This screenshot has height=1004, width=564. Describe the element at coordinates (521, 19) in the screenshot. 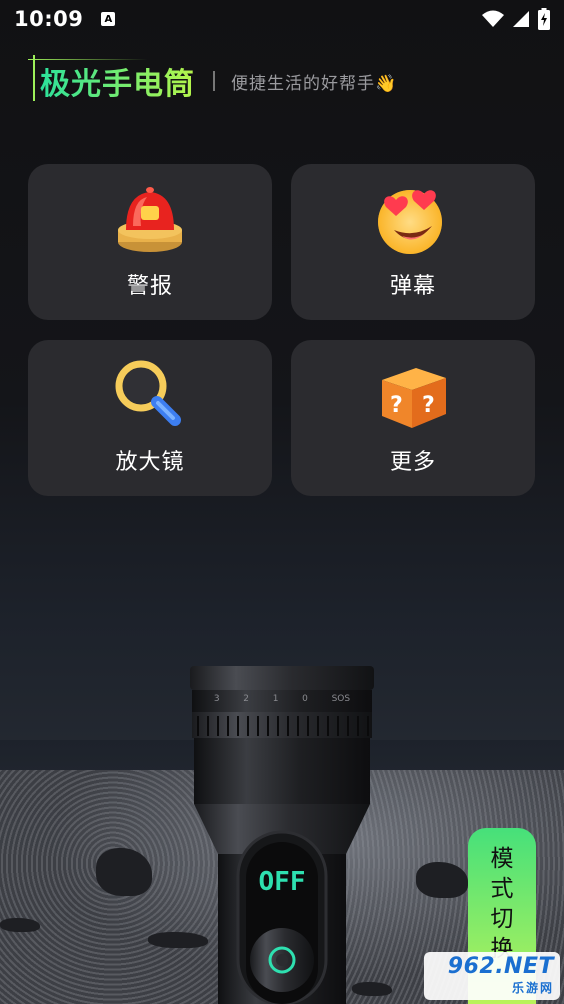

I see `signal-icon` at that location.